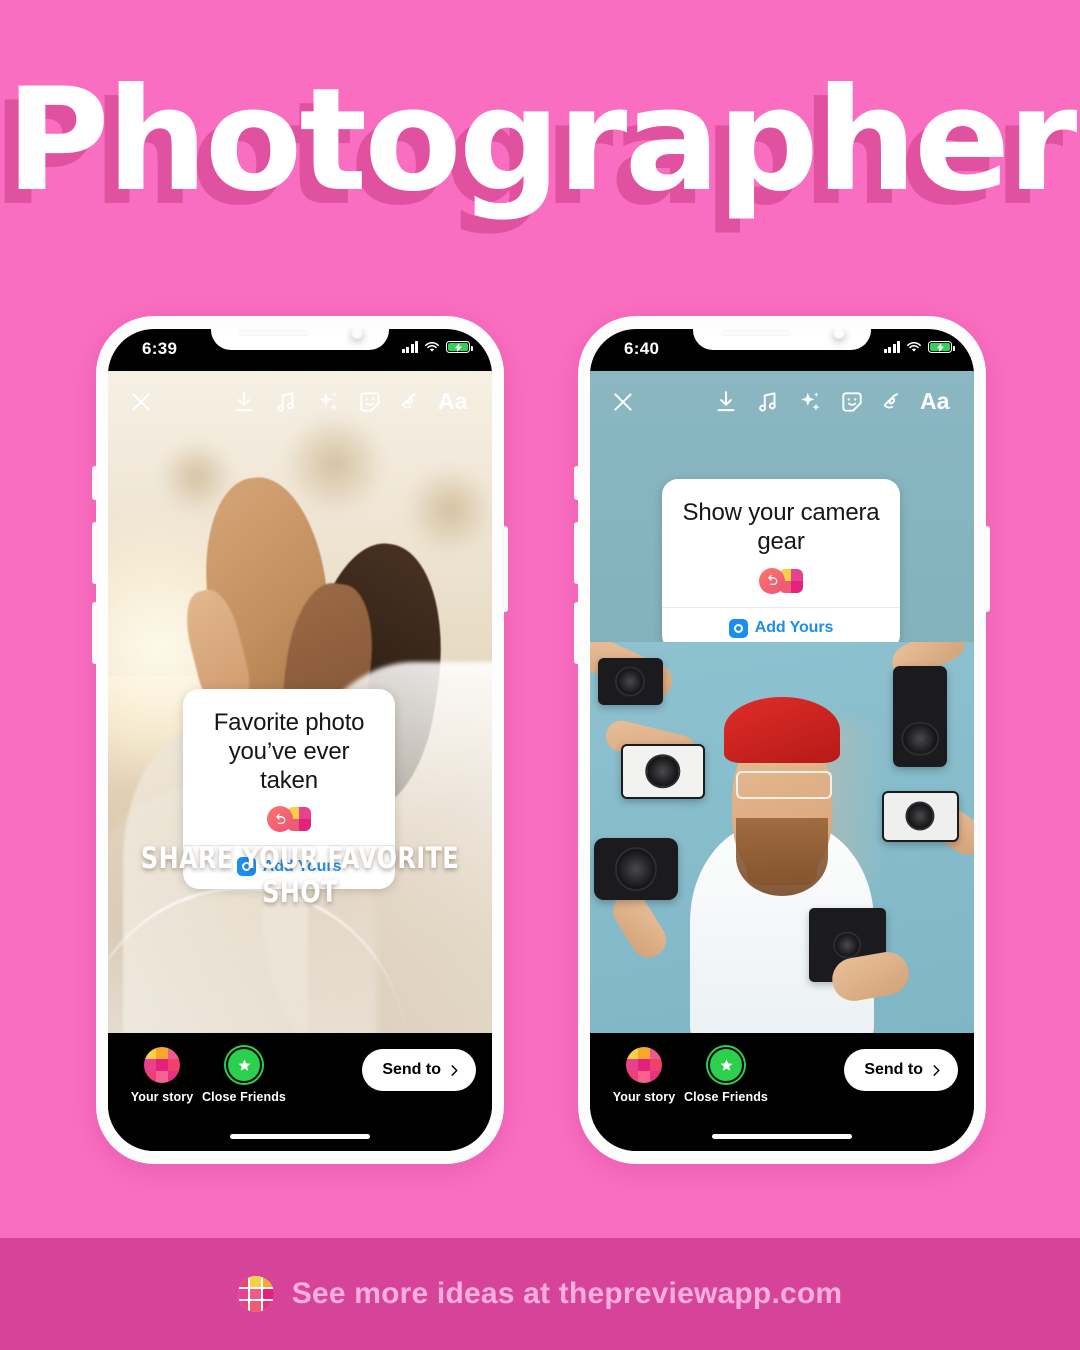 This screenshot has height=1350, width=1080. What do you see at coordinates (782, 857) in the screenshot?
I see `person-beard` at bounding box center [782, 857].